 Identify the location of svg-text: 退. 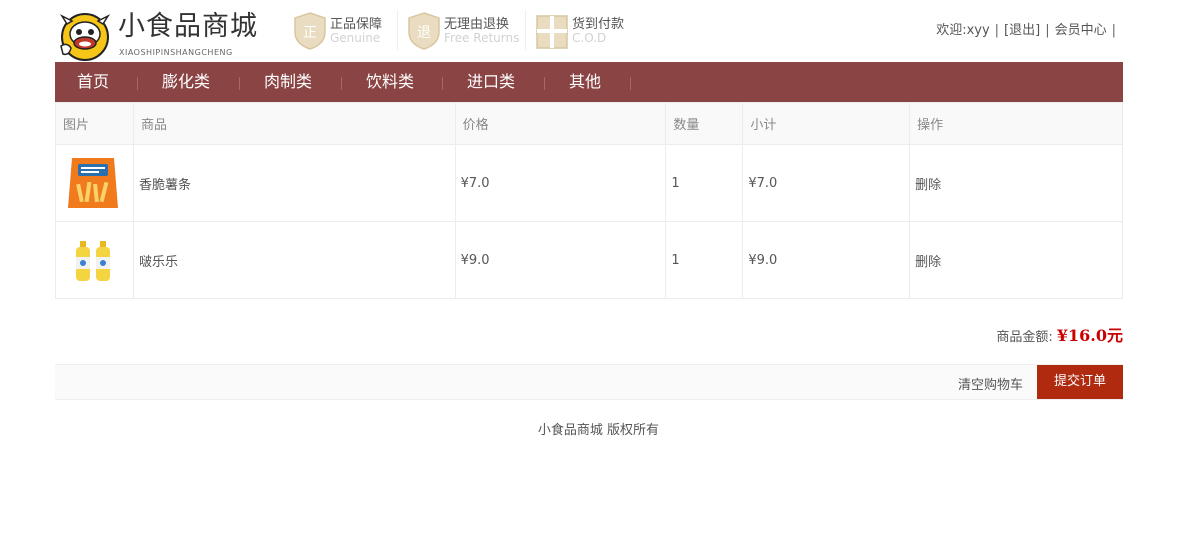
(424, 33).